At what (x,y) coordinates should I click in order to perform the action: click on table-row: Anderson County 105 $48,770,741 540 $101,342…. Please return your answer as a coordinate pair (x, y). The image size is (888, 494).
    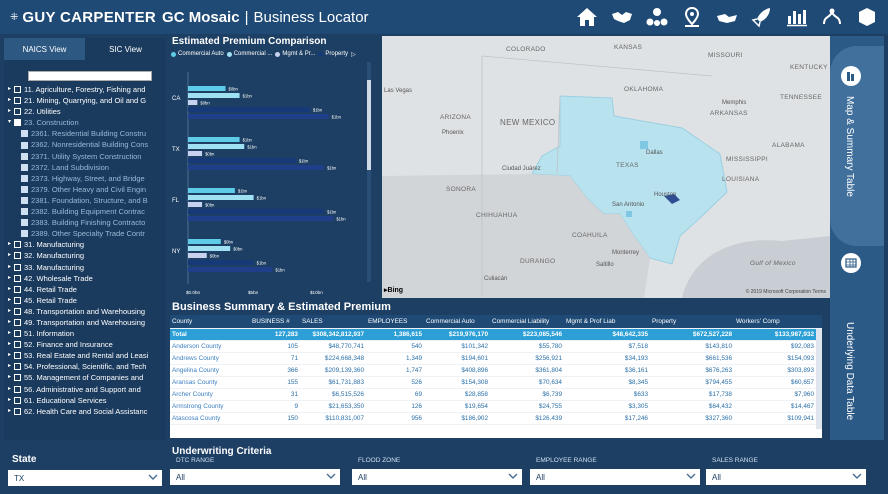
    Looking at the image, I should click on (496, 347).